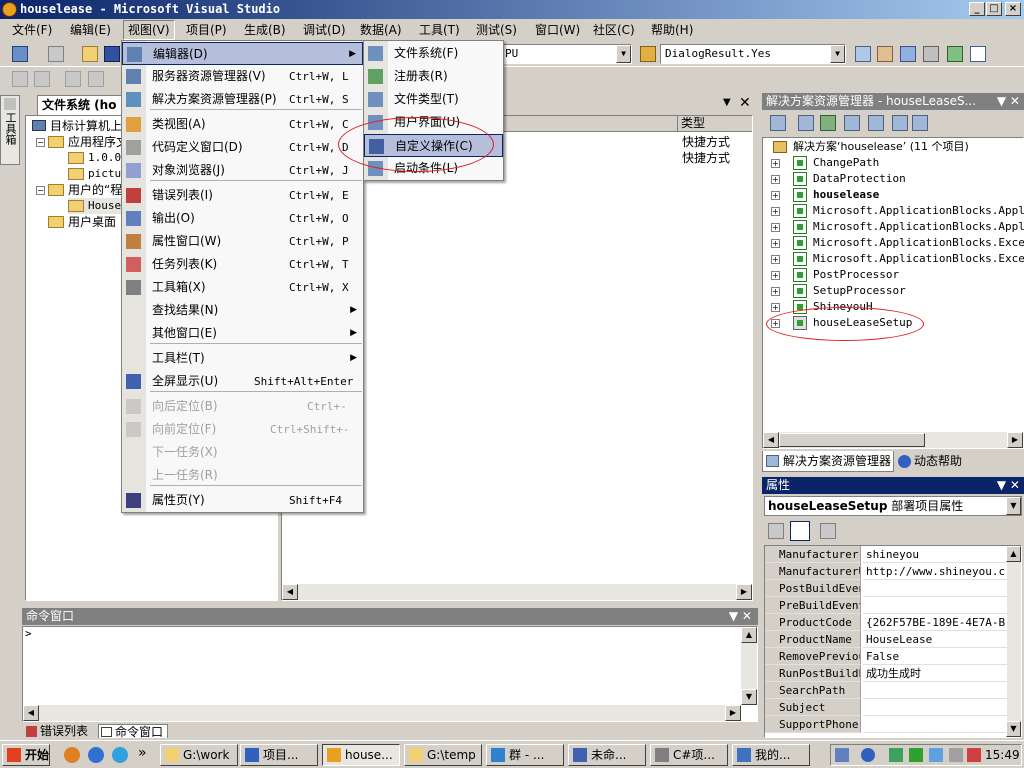  What do you see at coordinates (813, 724) in the screenshot?
I see `property-name: SupportPhone` at bounding box center [813, 724].